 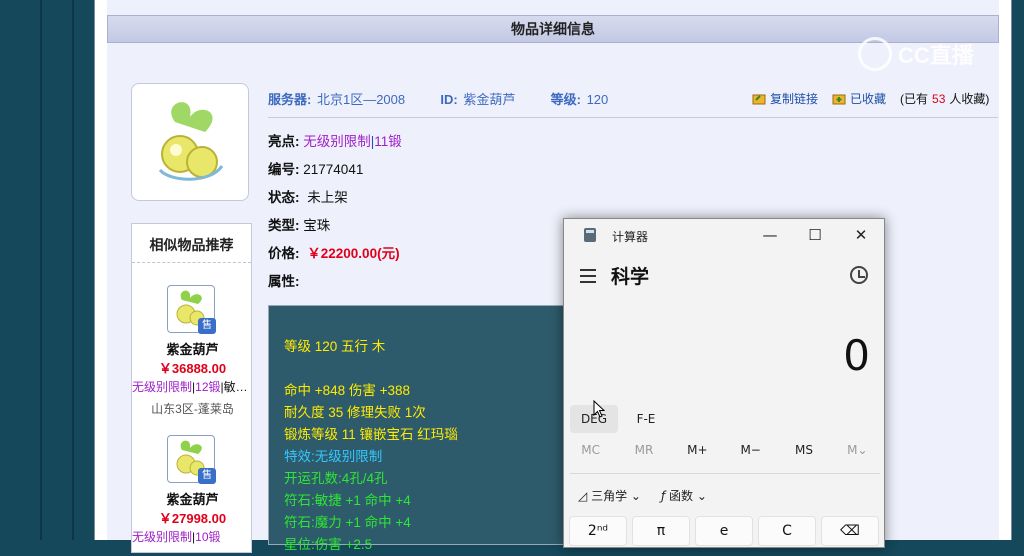 What do you see at coordinates (588, 276) in the screenshot?
I see `hamburger-menu-icon` at bounding box center [588, 276].